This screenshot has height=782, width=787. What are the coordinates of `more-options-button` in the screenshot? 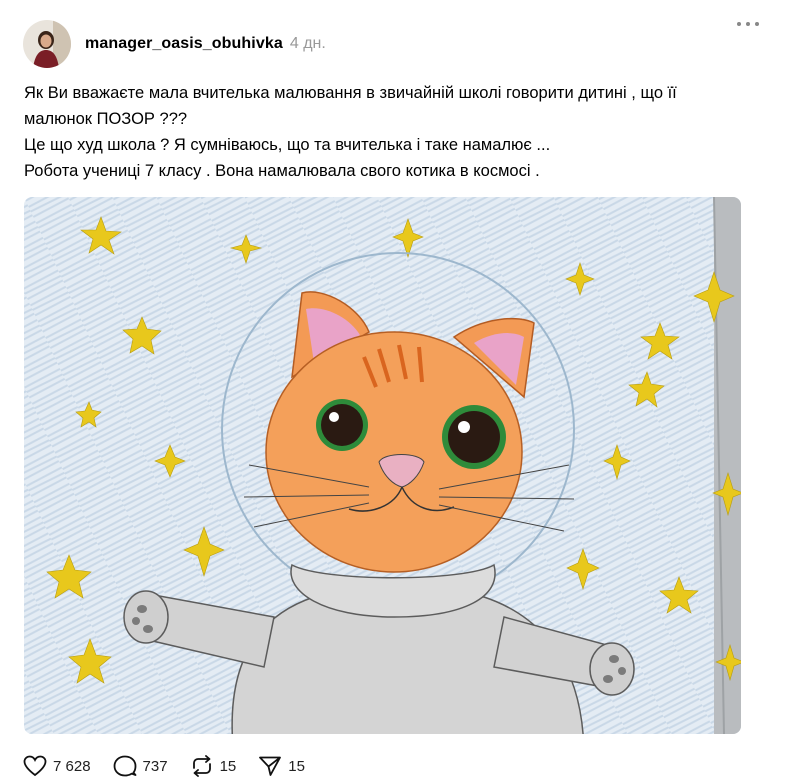 It's located at (748, 24).